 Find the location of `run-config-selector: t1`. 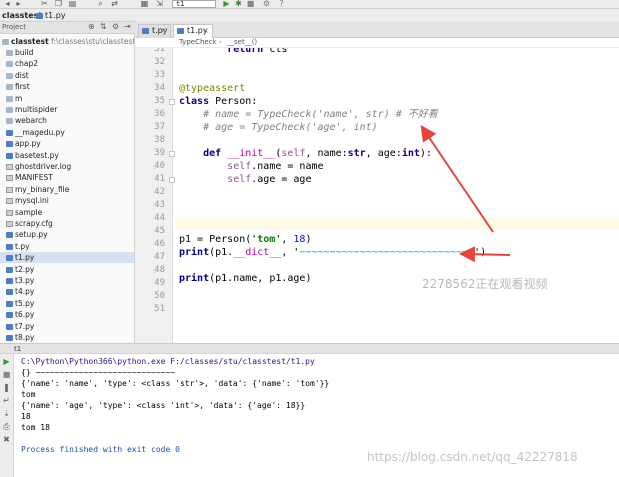

run-config-selector: t1 is located at coordinates (194, 4).